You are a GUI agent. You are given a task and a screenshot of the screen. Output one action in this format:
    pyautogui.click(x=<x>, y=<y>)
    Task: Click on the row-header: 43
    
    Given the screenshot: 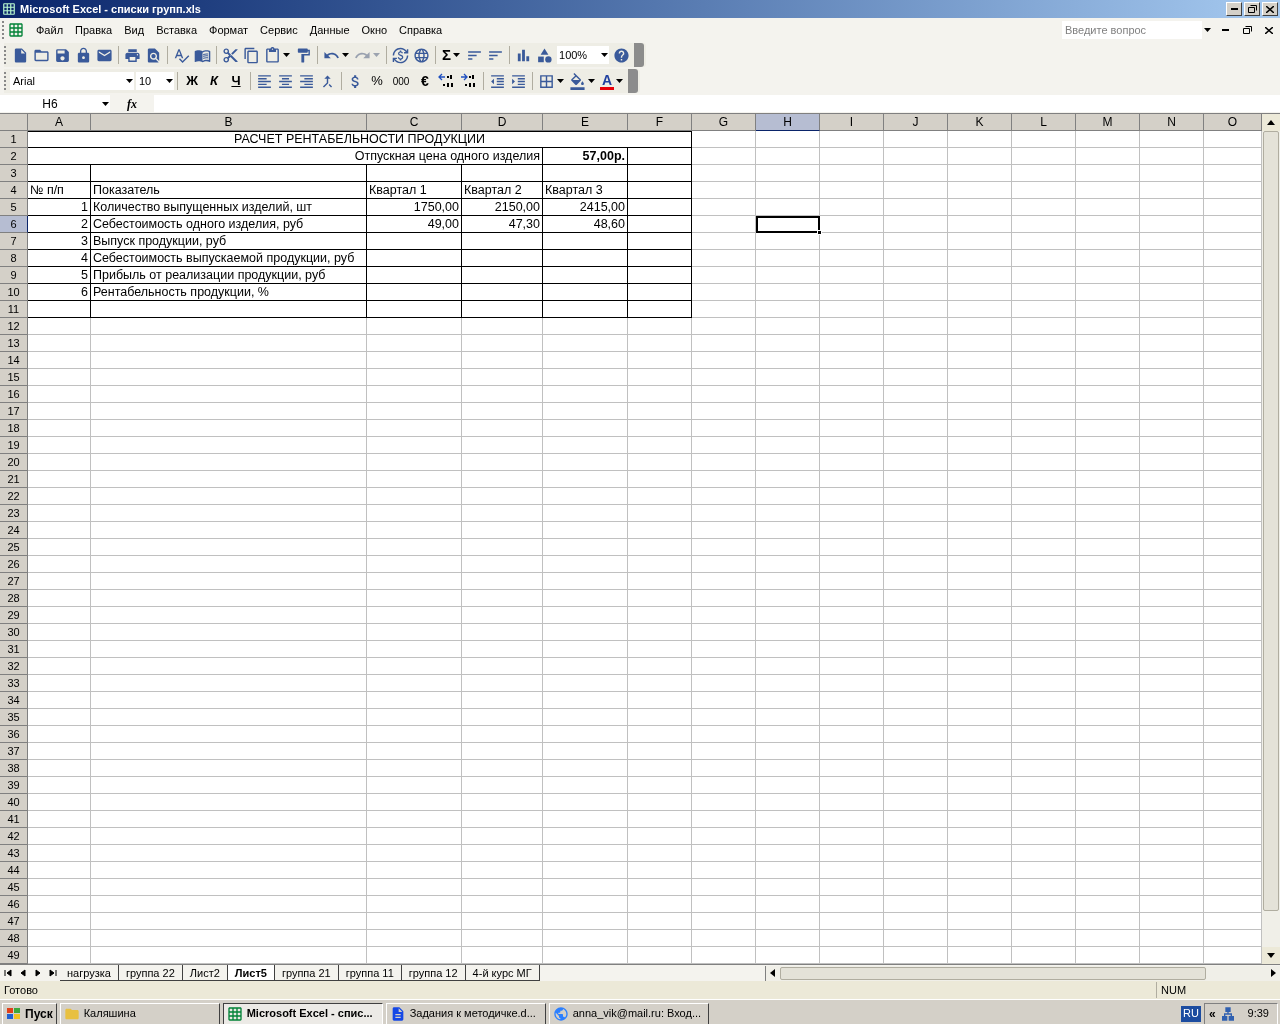 What is the action you would take?
    pyautogui.click(x=14, y=853)
    